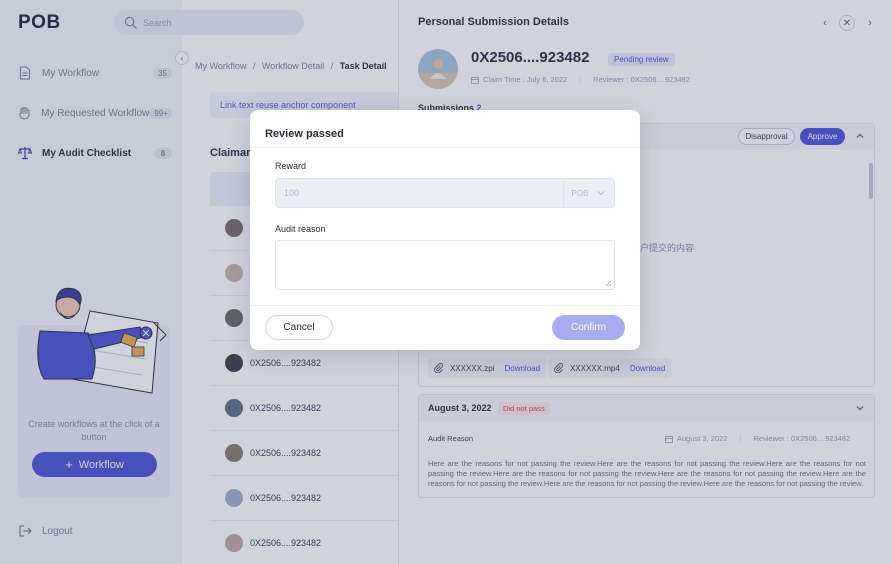 The height and width of the screenshot is (564, 892). I want to click on reward-unit-select: POB, so click(588, 193).